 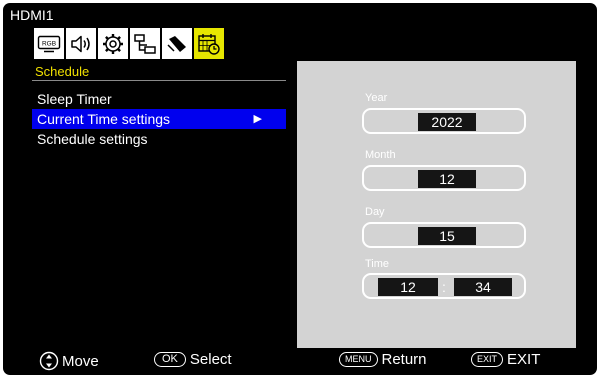 I want to click on day-value: 15, so click(x=447, y=236).